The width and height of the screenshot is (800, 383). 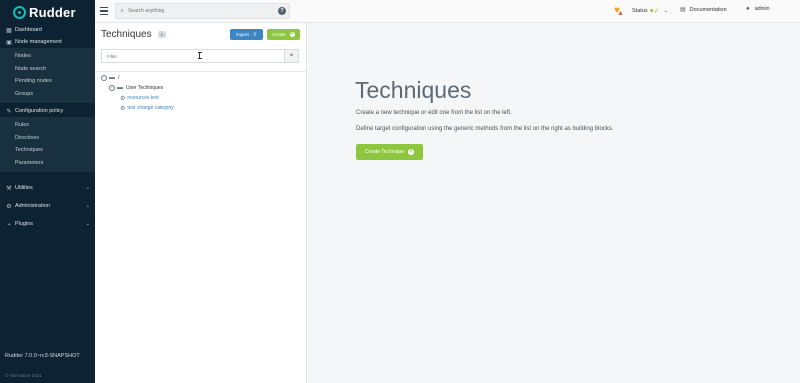 I want to click on sidebar-item-directives: Directives, so click(x=47, y=138).